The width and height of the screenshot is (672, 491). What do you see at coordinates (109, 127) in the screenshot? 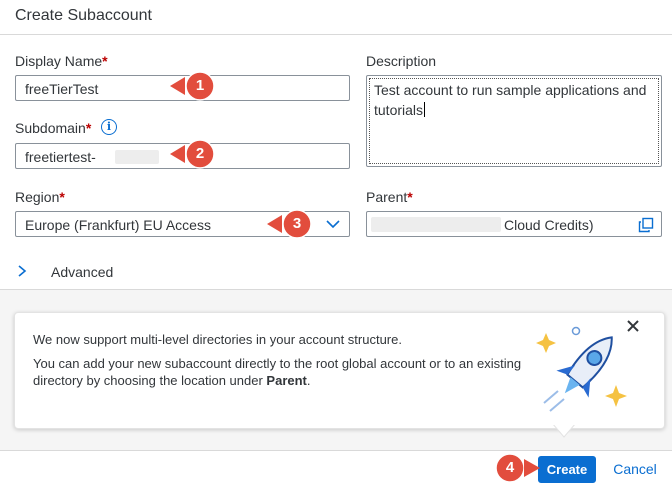
I see `info-icon: i` at bounding box center [109, 127].